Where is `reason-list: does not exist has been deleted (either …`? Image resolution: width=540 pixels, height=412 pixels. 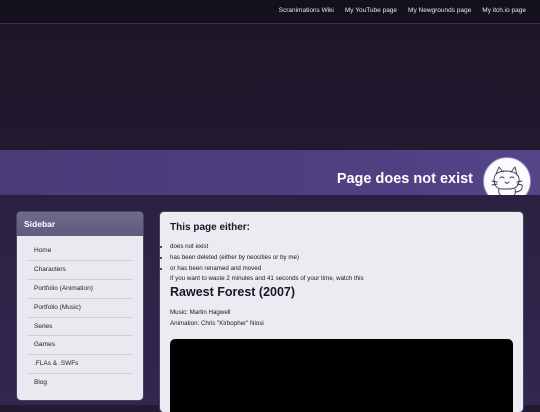 reason-list: does not exist has been deleted (either … is located at coordinates (230, 257).